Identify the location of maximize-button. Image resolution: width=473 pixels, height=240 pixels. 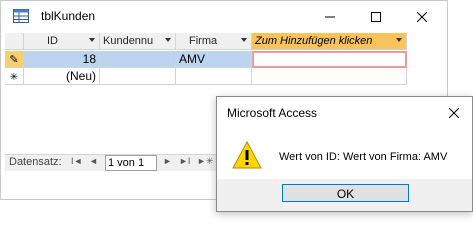
(376, 16).